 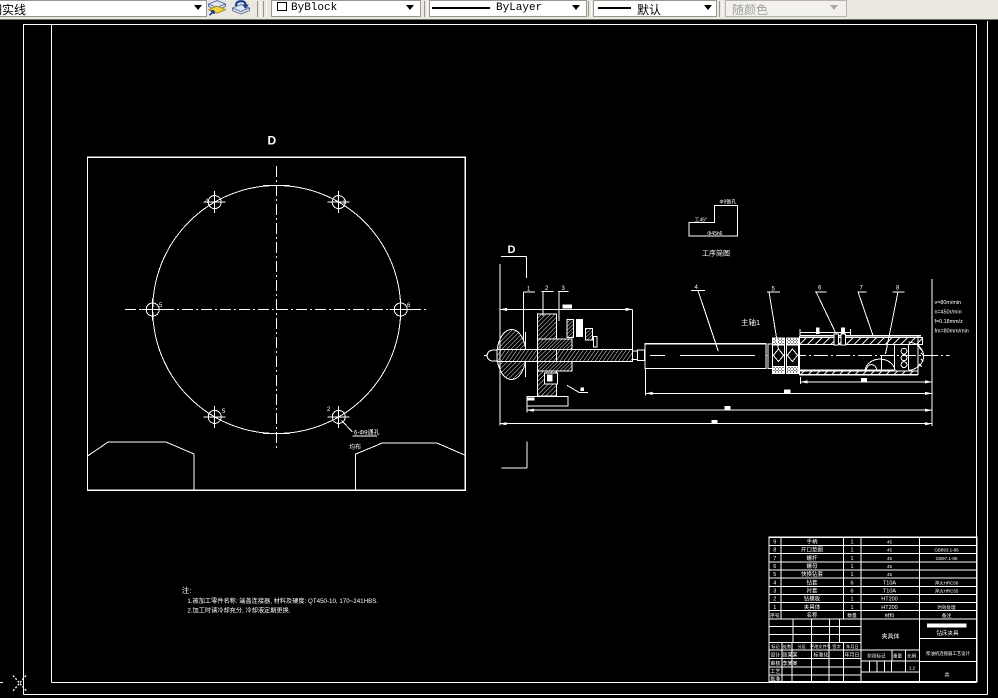 What do you see at coordinates (812, 566) in the screenshot?
I see `svg-text: 螺母` at bounding box center [812, 566].